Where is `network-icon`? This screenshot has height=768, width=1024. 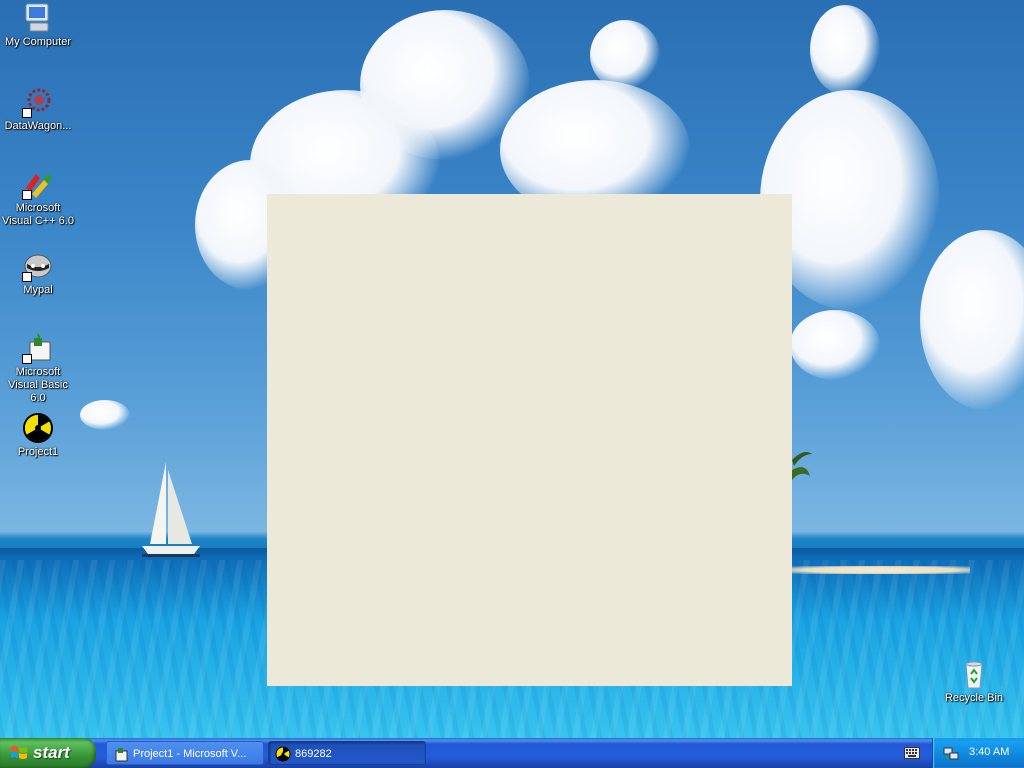 network-icon is located at coordinates (951, 753).